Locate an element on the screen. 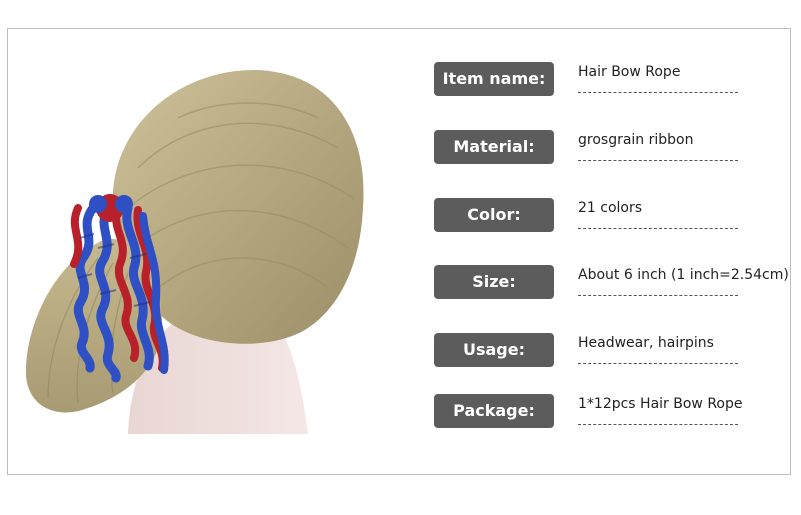 This screenshot has height=515, width=801. spec-value: grosgrain ribbon is located at coordinates (636, 140).